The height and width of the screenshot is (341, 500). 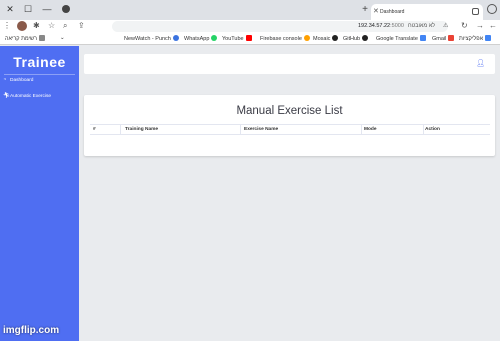 What do you see at coordinates (151, 38) in the screenshot?
I see `bookmark-punch: NewWatch - Punch` at bounding box center [151, 38].